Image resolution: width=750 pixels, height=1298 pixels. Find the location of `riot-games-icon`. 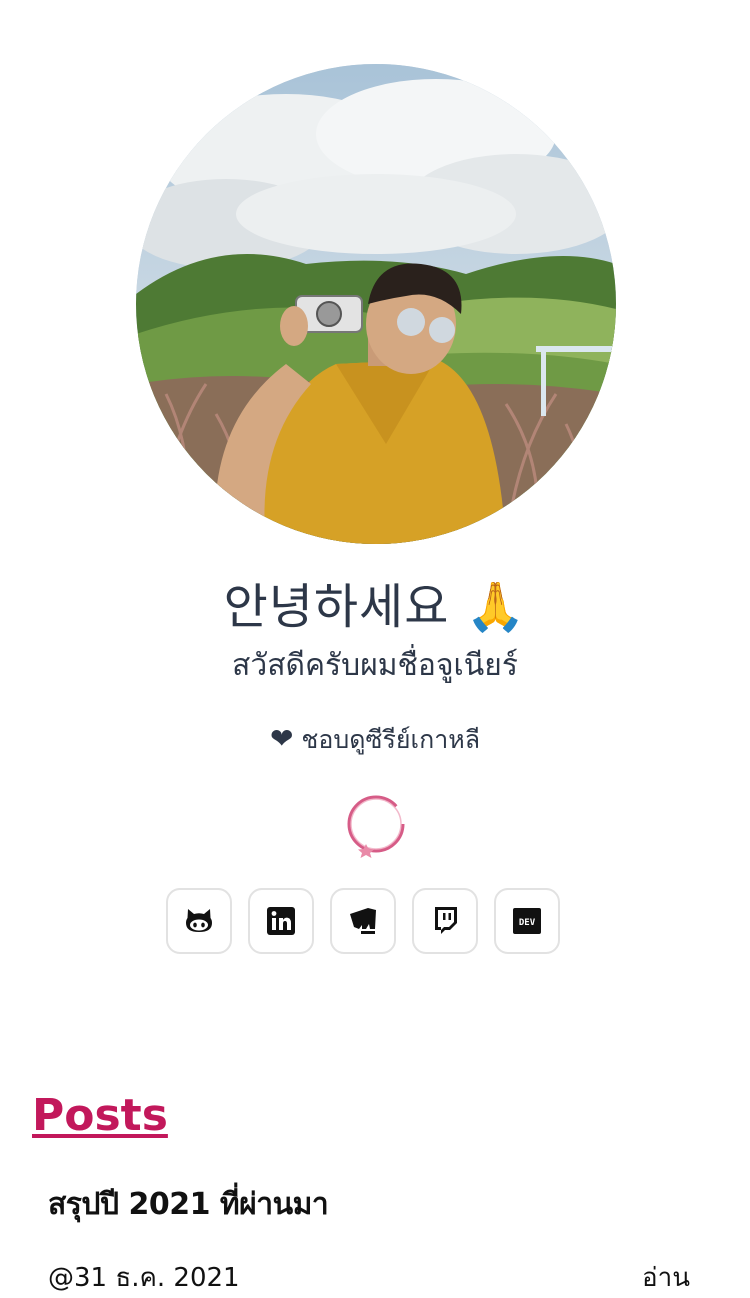

riot-games-icon is located at coordinates (363, 921).